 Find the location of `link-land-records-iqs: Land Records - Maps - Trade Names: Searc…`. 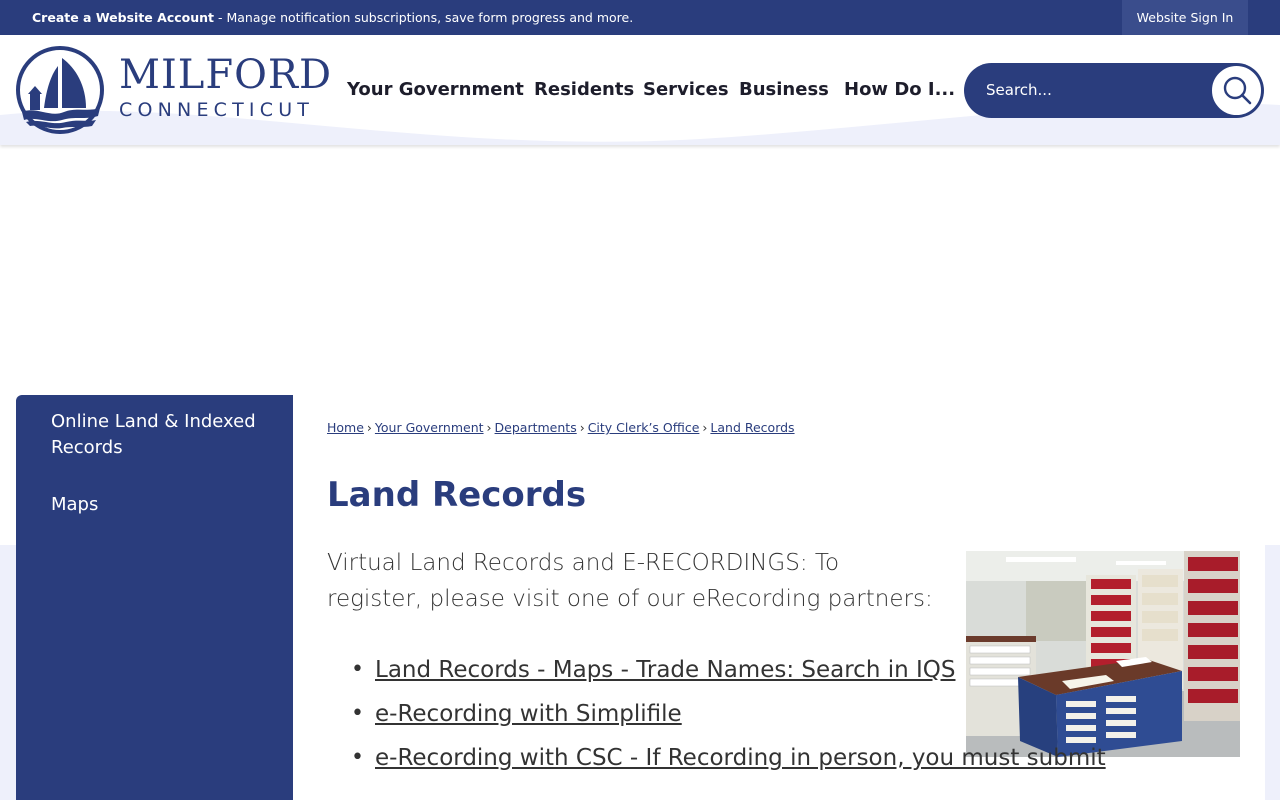

link-land-records-iqs: Land Records - Maps - Trade Names: Searc… is located at coordinates (665, 670).